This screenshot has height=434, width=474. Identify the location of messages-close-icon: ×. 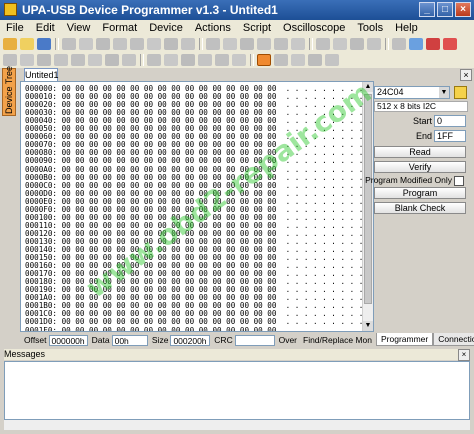
(464, 355).